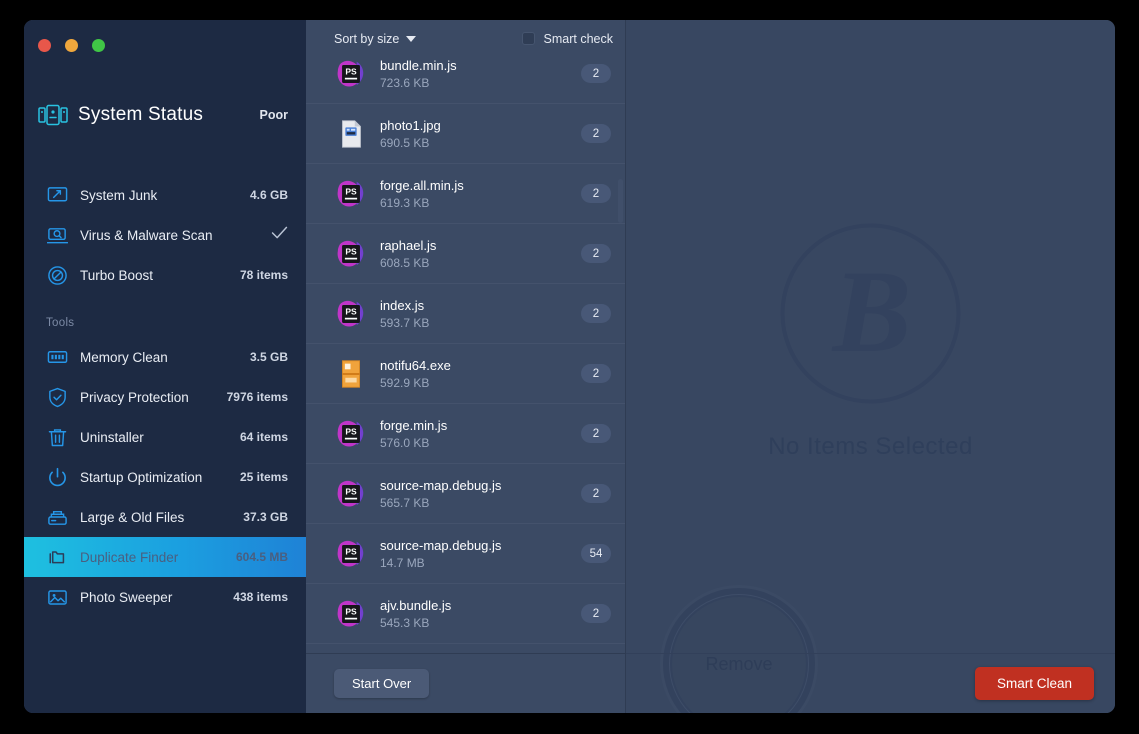  What do you see at coordinates (528, 38) in the screenshot?
I see `smart-check-checkbox` at bounding box center [528, 38].